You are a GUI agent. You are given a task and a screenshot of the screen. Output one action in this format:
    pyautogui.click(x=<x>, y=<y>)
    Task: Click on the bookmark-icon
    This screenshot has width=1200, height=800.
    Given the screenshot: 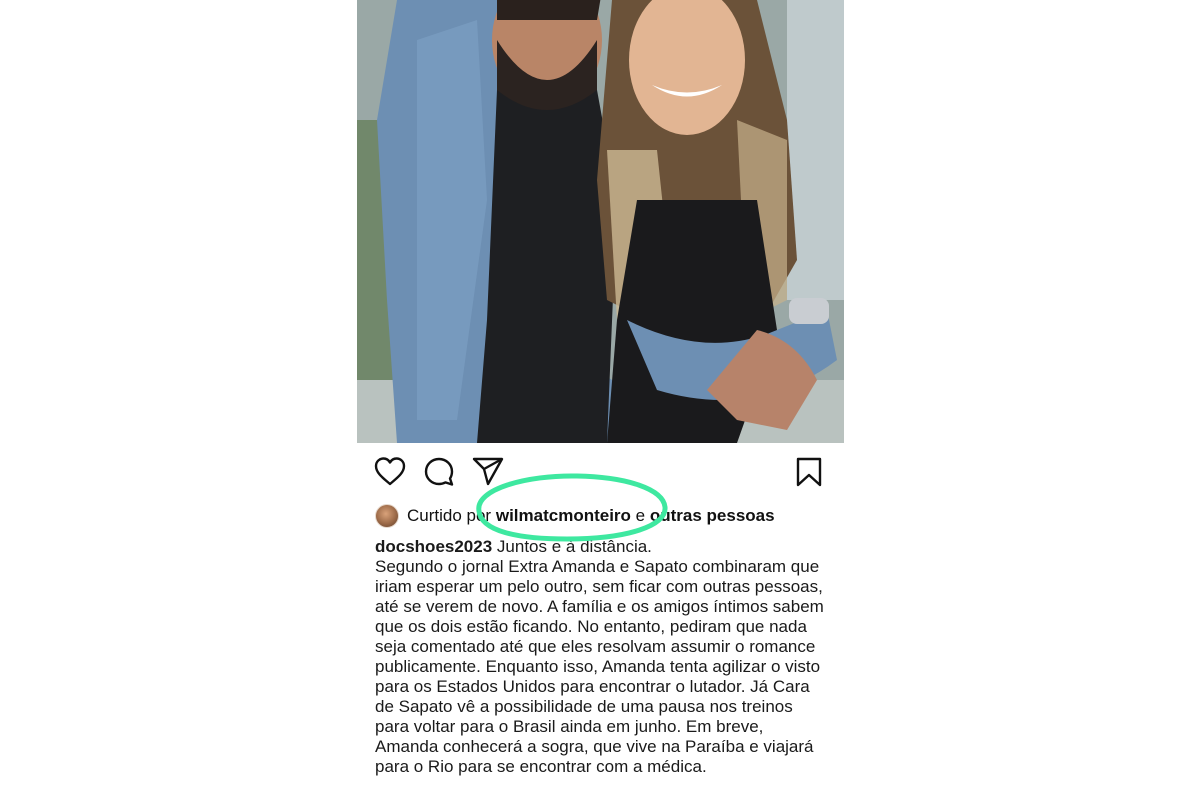 What is the action you would take?
    pyautogui.click(x=809, y=472)
    